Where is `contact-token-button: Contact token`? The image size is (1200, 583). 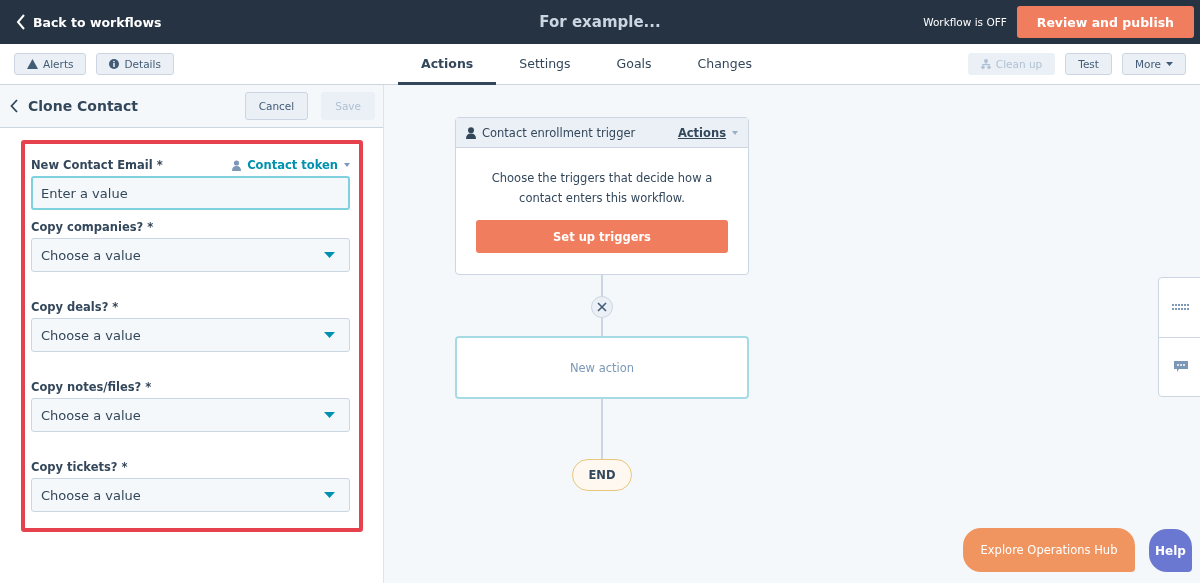
contact-token-button: Contact token is located at coordinates (291, 165).